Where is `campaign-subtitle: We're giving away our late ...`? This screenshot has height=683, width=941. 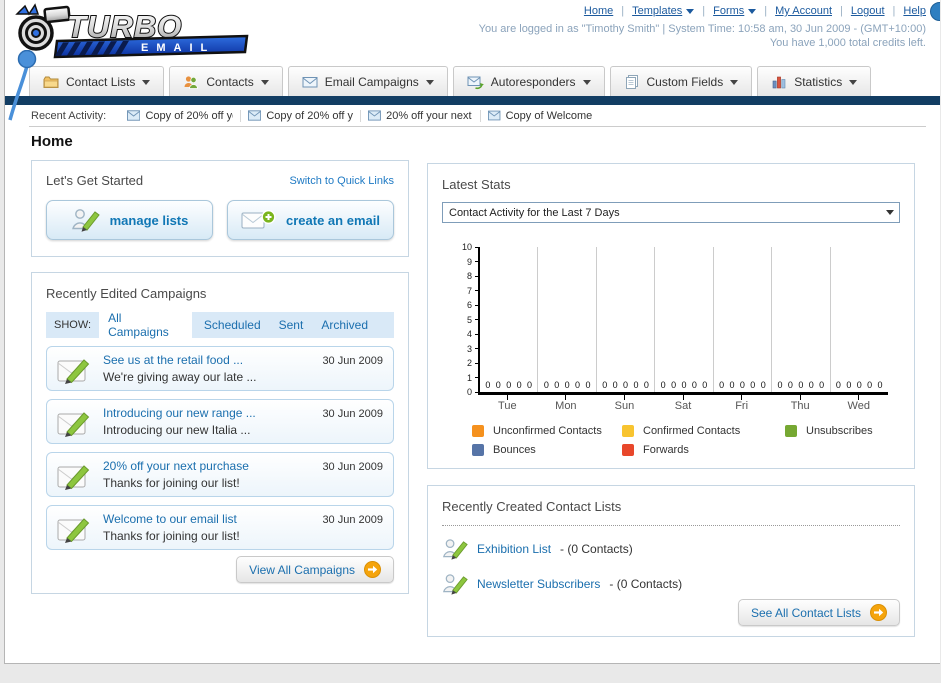 campaign-subtitle: We're giving away our late ... is located at coordinates (180, 376).